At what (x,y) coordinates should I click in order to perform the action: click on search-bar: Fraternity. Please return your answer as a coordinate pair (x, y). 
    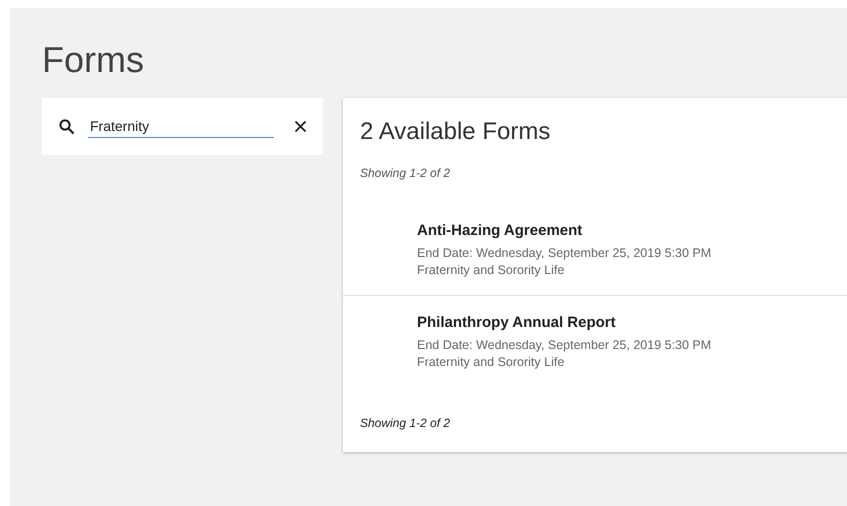
    Looking at the image, I should click on (182, 126).